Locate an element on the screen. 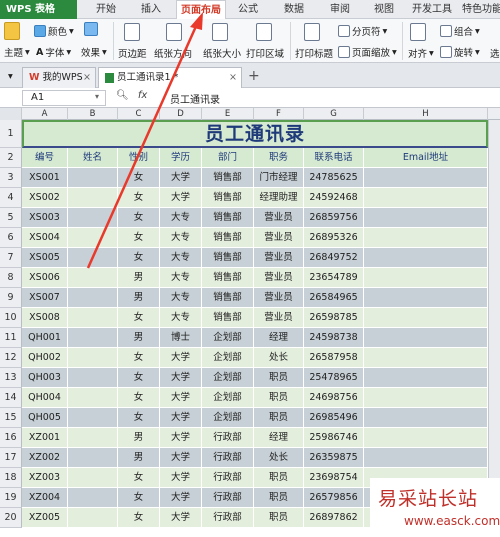  table-cell: 26584965 is located at coordinates (334, 298).